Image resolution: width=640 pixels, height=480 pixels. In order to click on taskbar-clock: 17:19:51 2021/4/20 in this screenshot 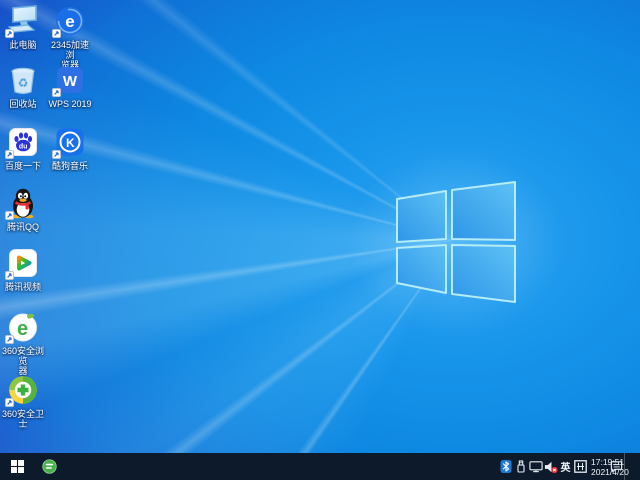, I will do `click(610, 466)`.